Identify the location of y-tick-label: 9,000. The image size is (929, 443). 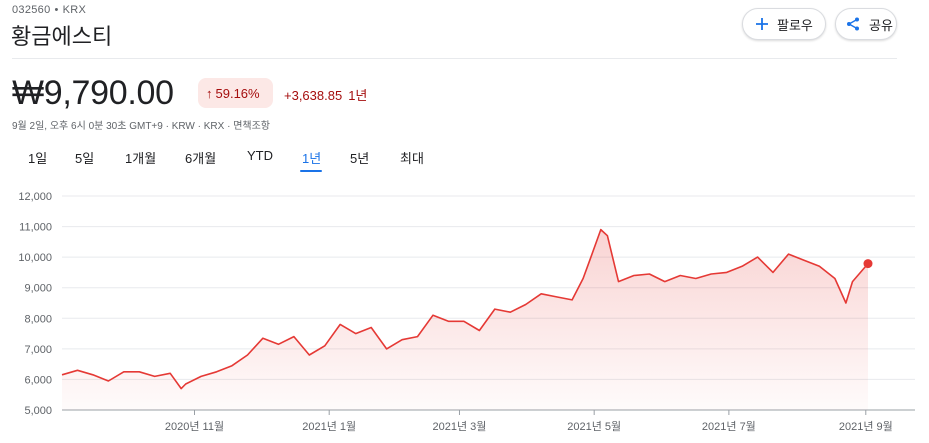
(38, 289).